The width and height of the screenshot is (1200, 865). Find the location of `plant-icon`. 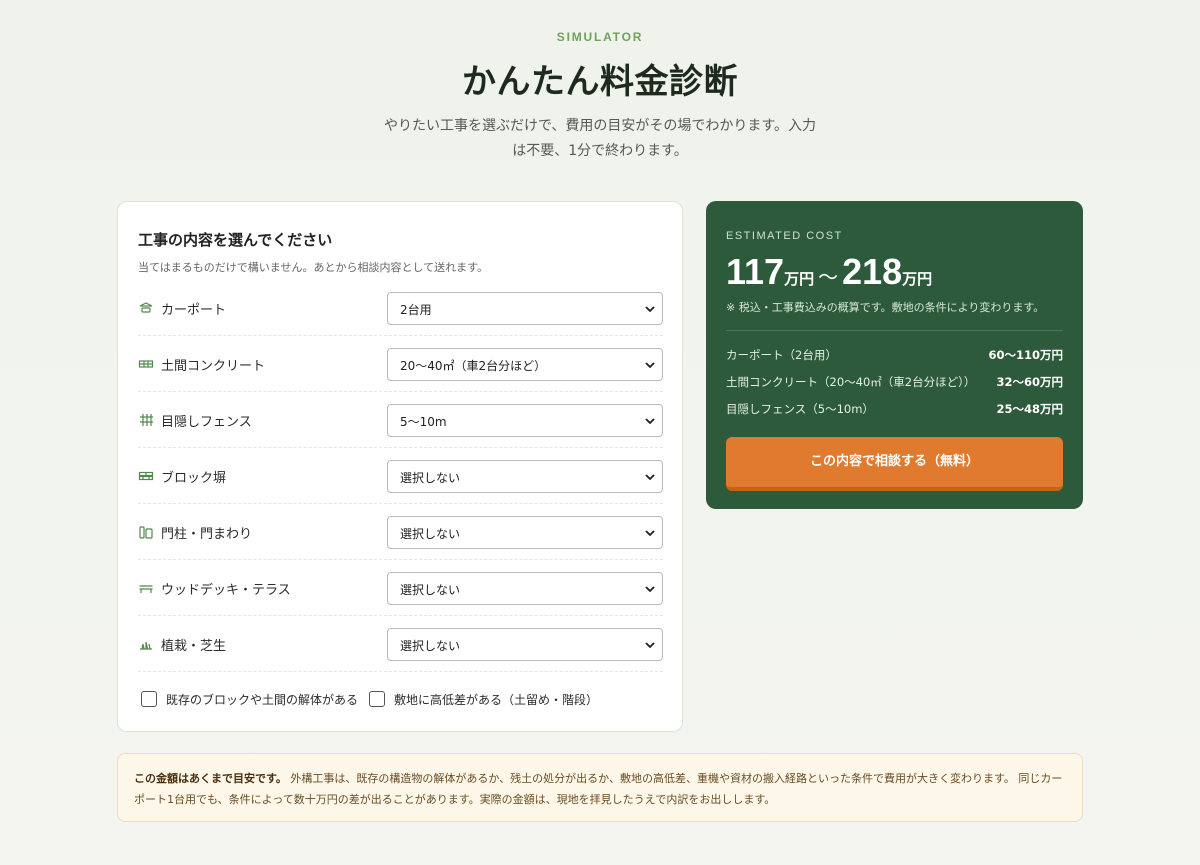

plant-icon is located at coordinates (146, 644).